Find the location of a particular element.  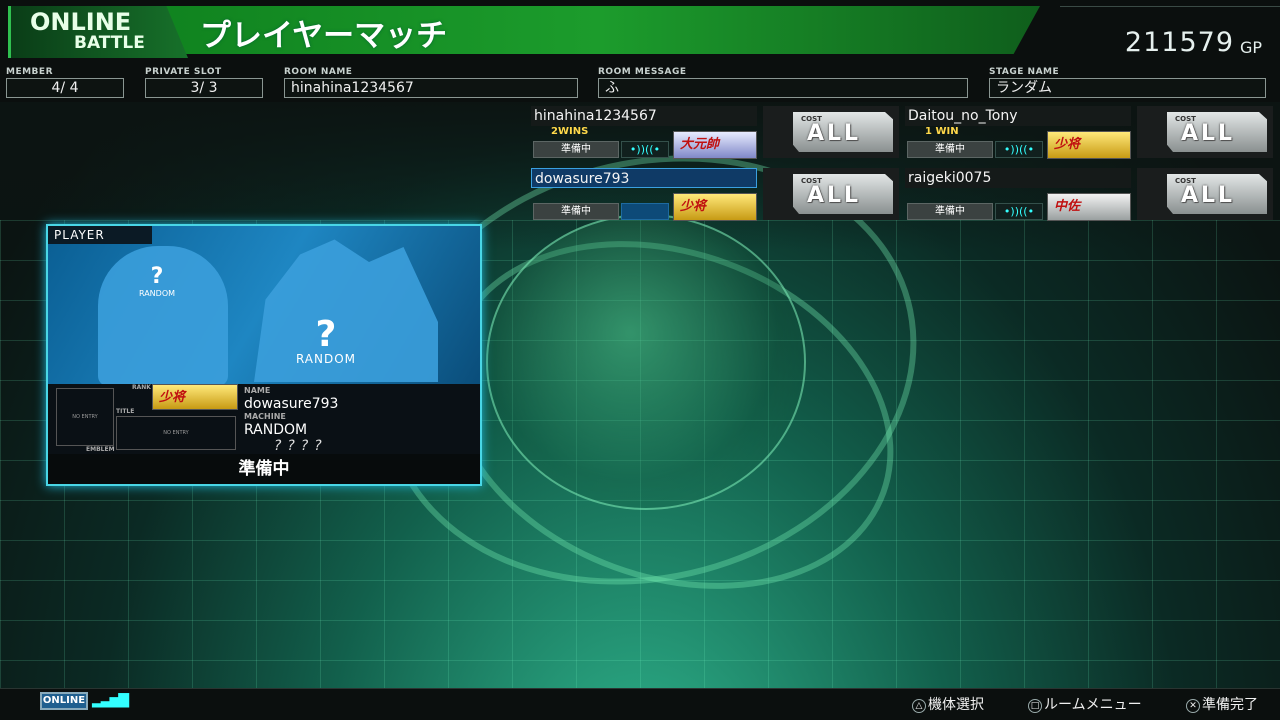

triangle-control-label: 機体選択 is located at coordinates (956, 705).